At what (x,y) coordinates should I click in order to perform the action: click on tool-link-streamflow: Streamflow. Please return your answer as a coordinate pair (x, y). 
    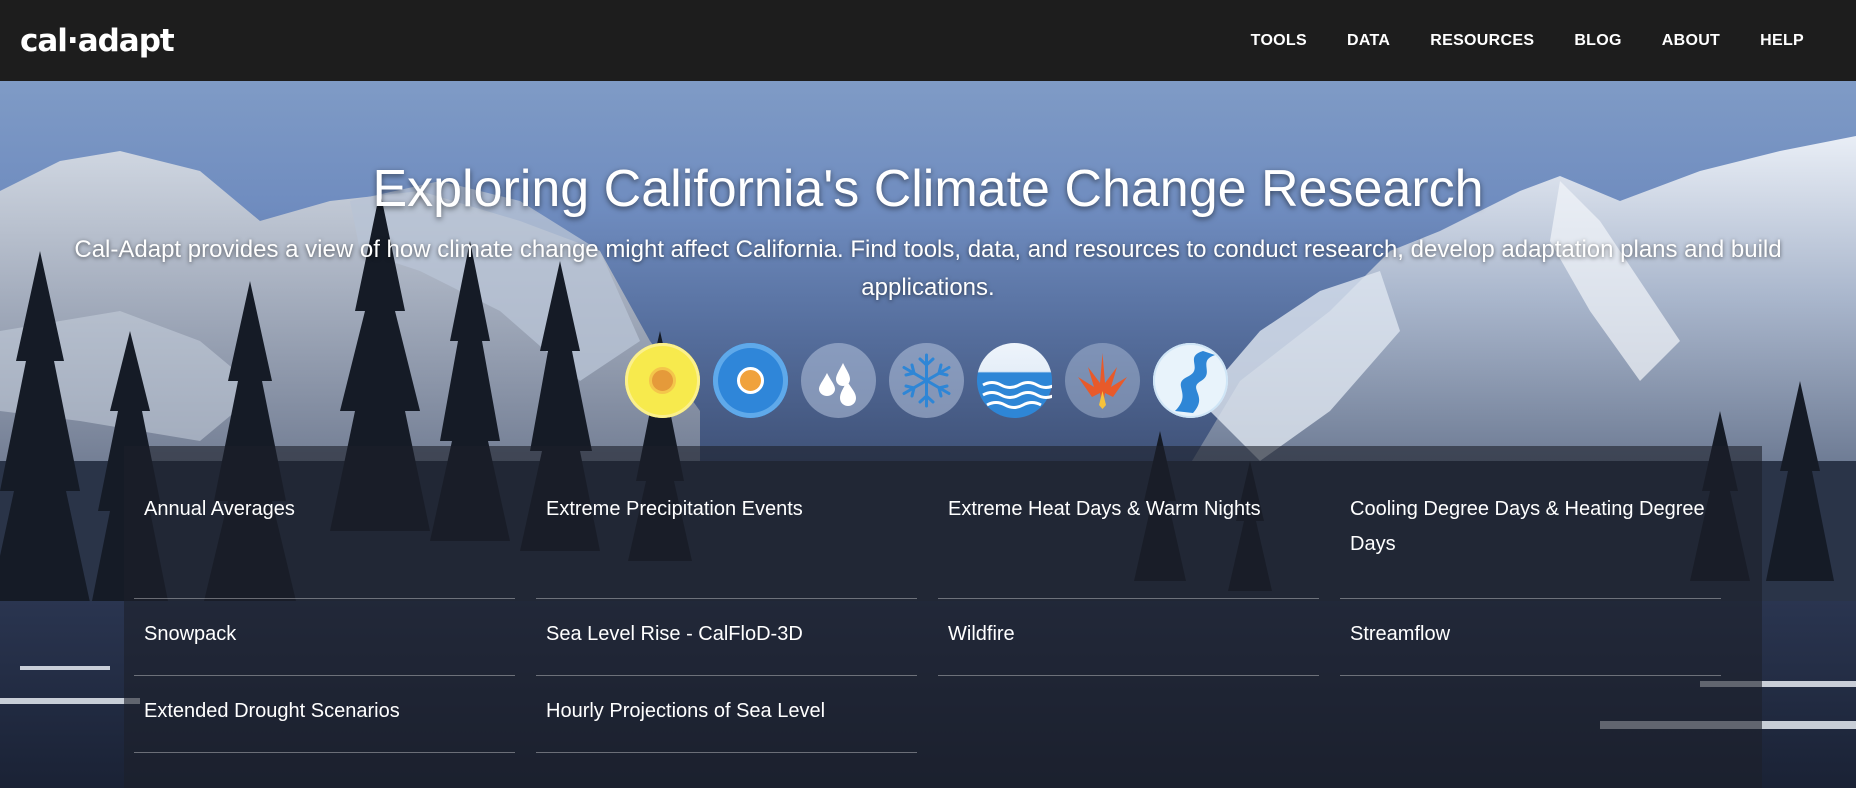
    Looking at the image, I should click on (1530, 637).